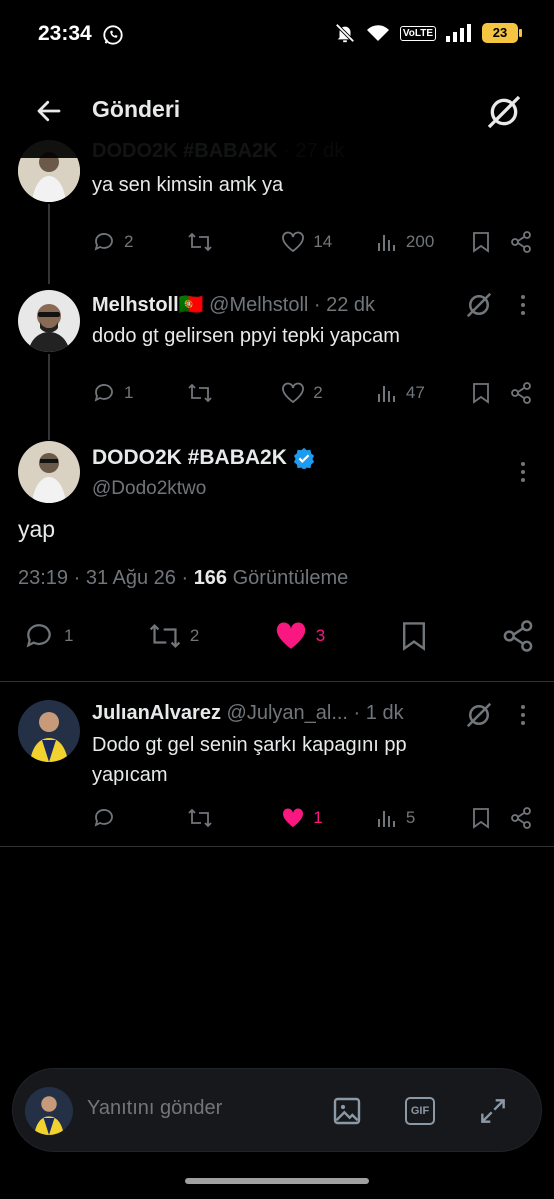  I want to click on reply-input: Yanıtını gönder, so click(154, 1108).